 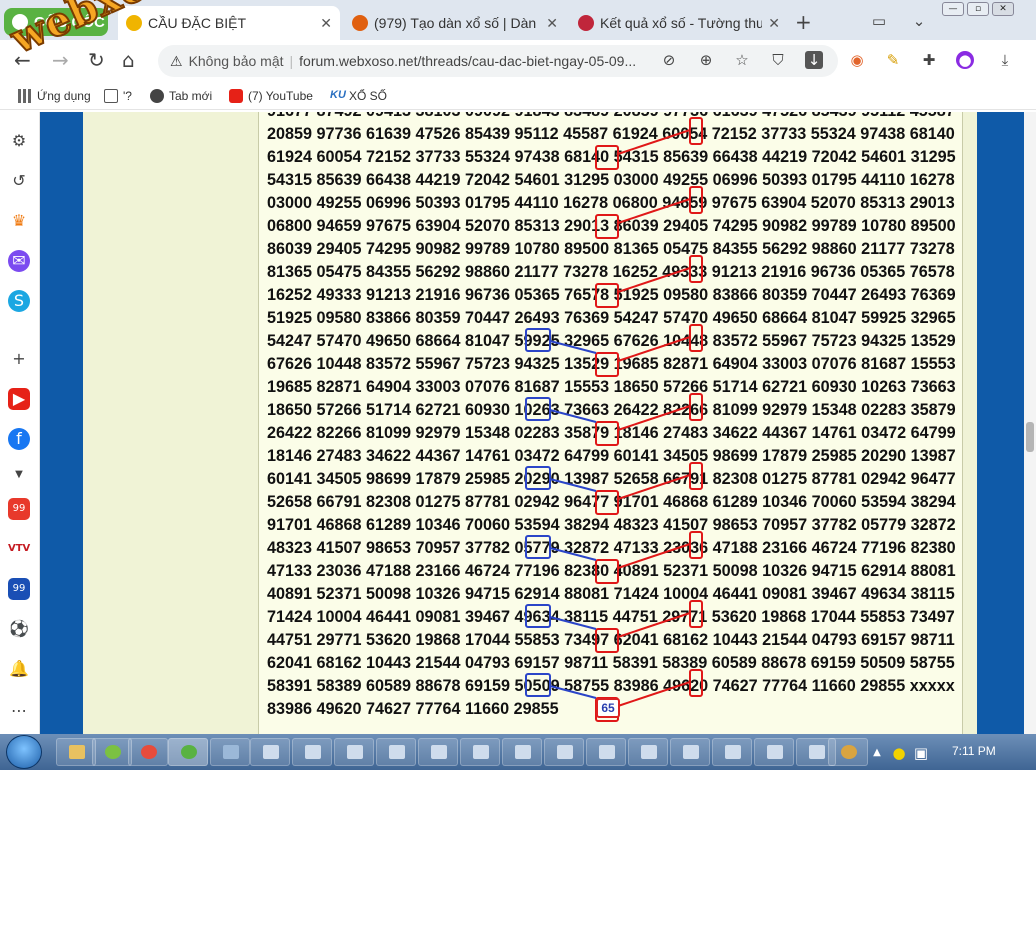 I want to click on zoom-icon: ⊕, so click(x=706, y=60).